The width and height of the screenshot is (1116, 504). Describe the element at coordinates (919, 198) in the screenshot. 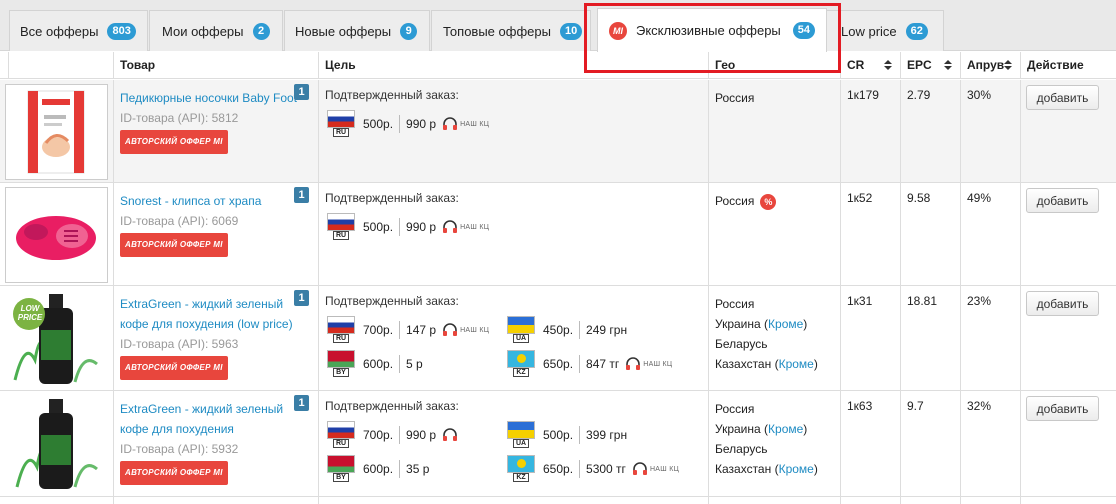

I see `epc-value: 9.58` at that location.